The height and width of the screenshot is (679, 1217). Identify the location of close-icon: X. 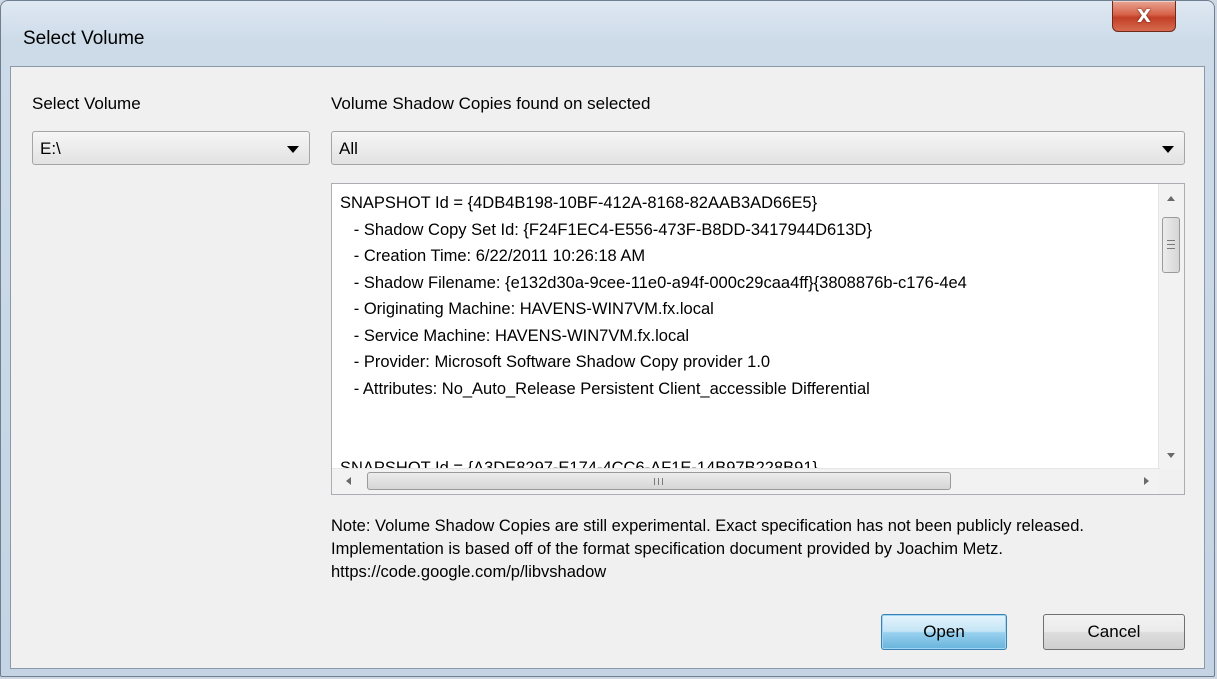
(1144, 16).